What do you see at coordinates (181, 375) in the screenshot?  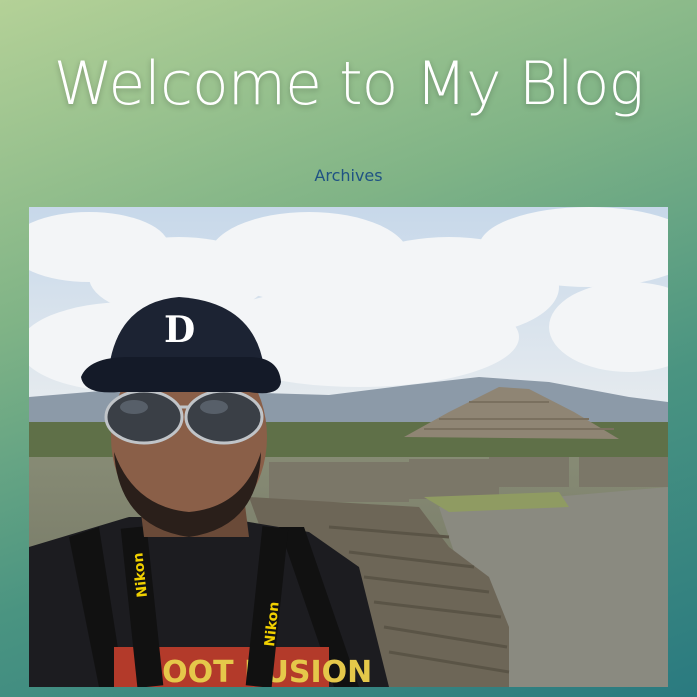 I see `cap-brim` at bounding box center [181, 375].